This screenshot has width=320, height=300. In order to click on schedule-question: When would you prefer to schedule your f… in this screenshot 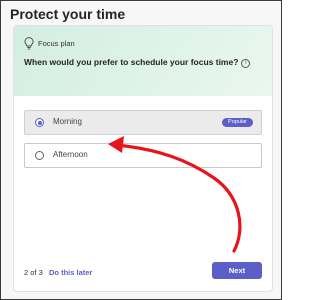, I will do `click(137, 62)`.